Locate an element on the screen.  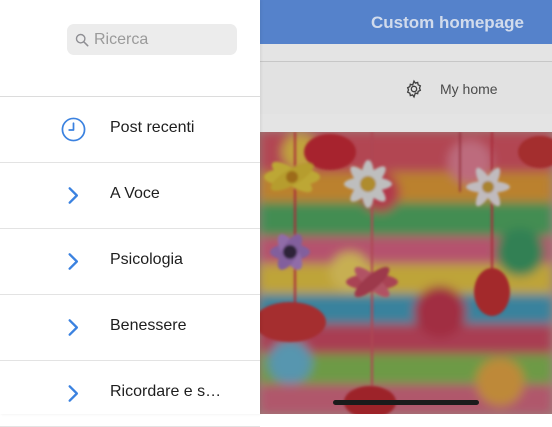
menu-item-label: A Voce is located at coordinates (135, 193).